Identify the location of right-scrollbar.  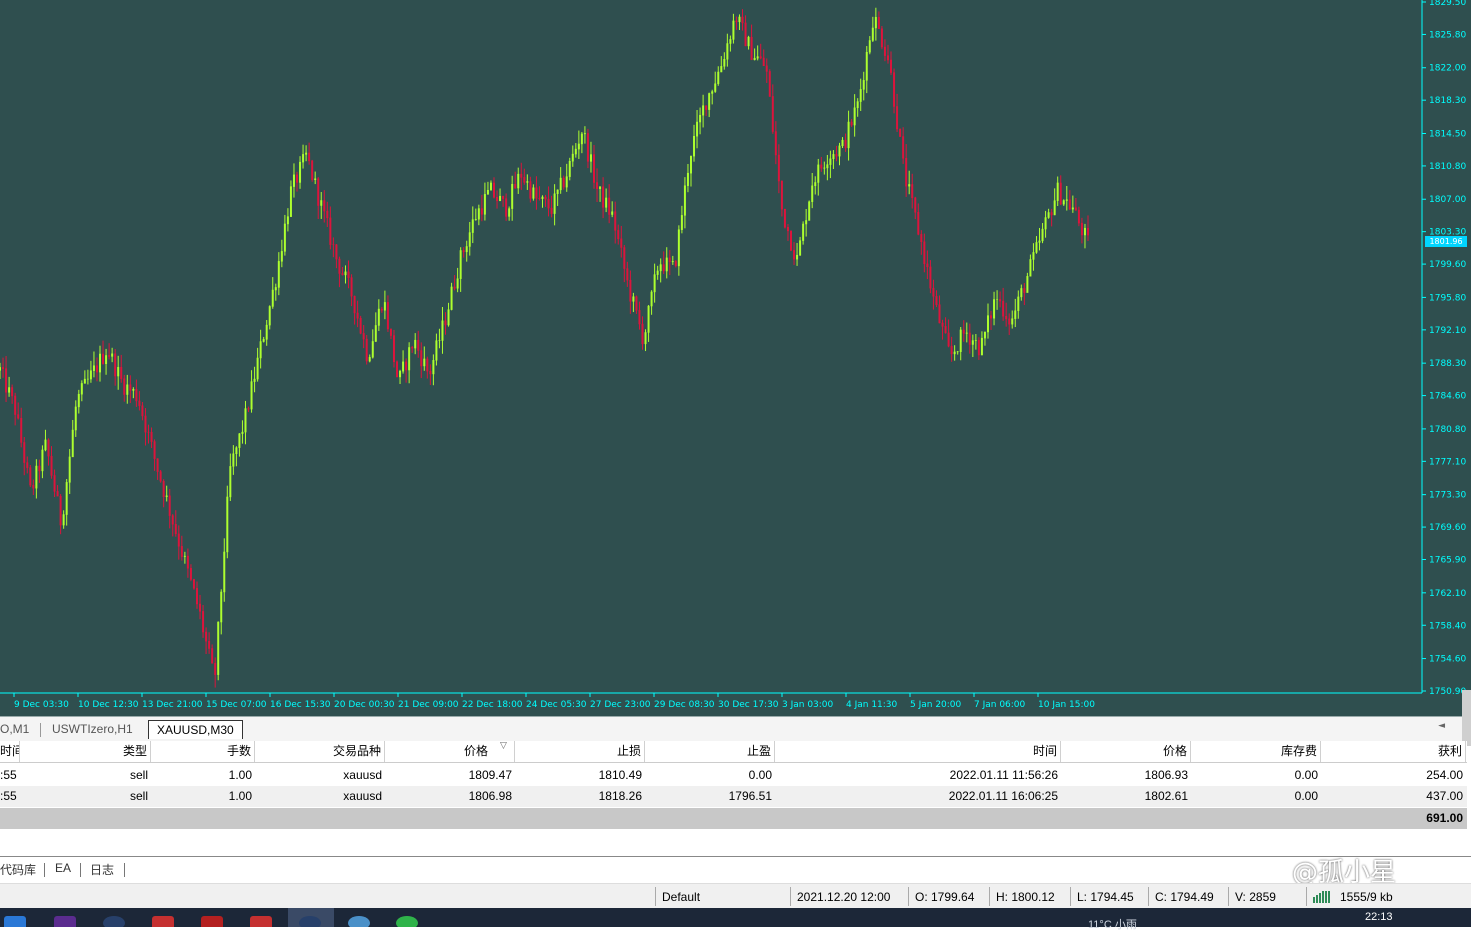
(1466, 718).